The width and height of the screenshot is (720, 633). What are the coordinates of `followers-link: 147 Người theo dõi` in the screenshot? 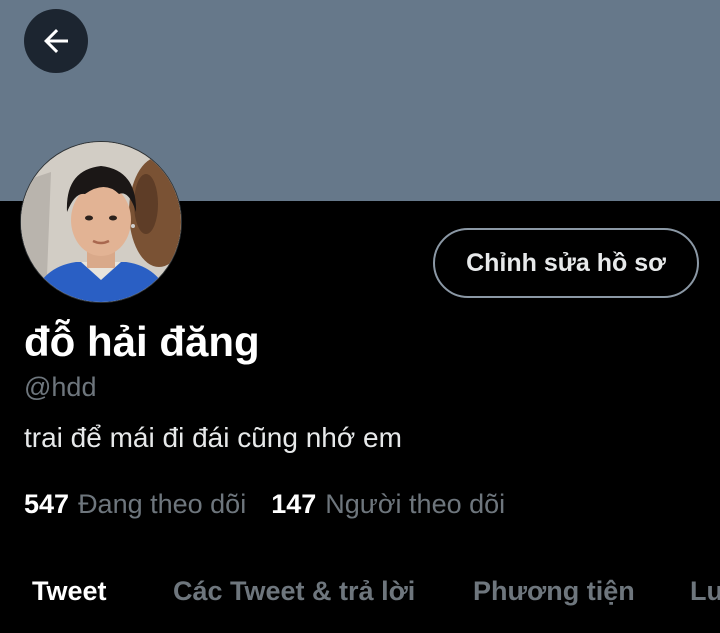 It's located at (388, 504).